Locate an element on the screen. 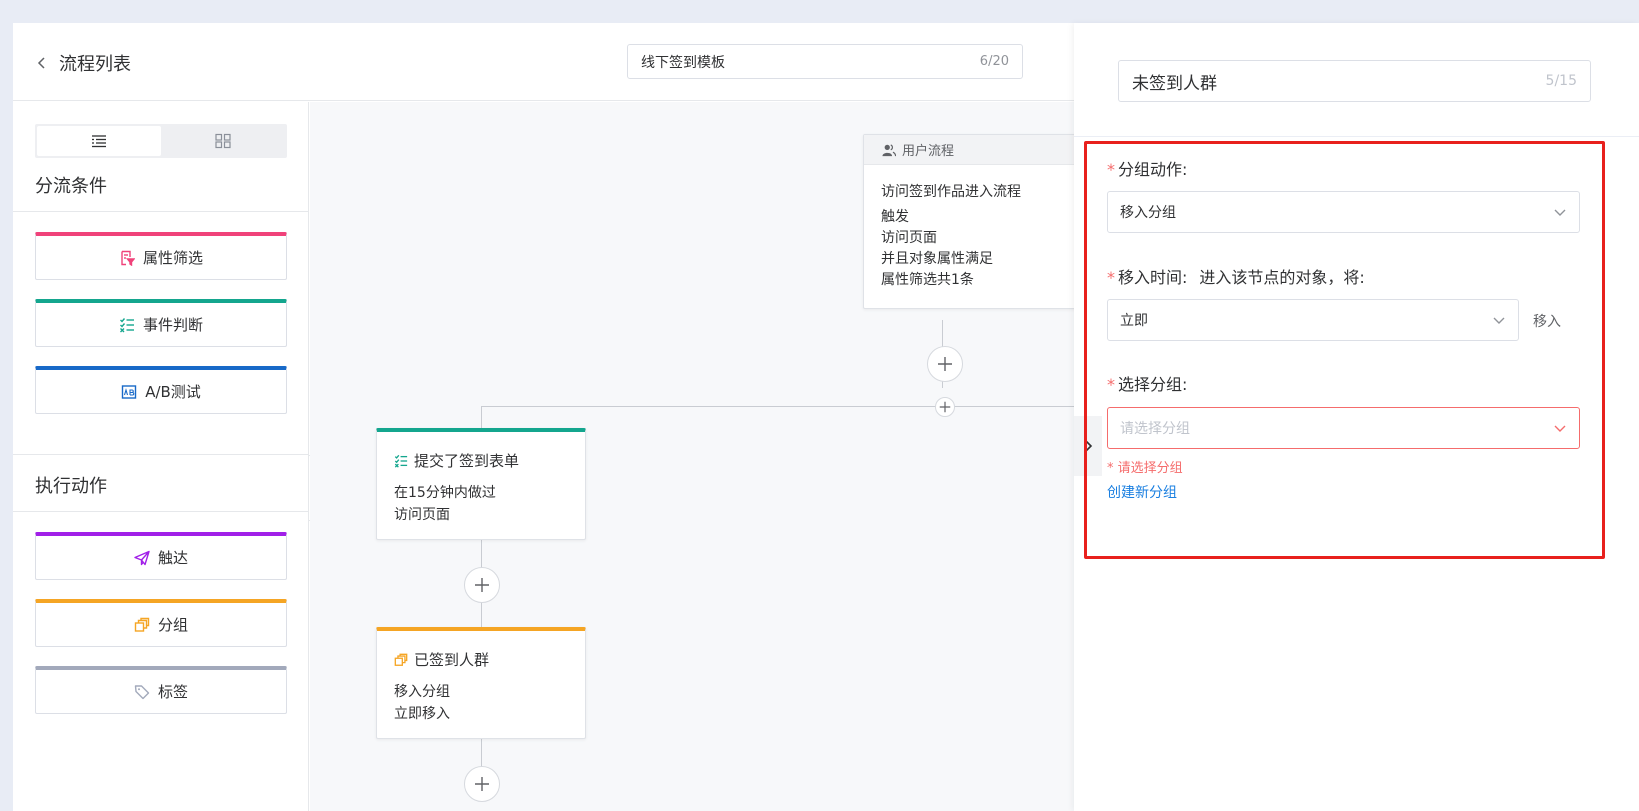 Image resolution: width=1639 pixels, height=811 pixels. back-label: 流程列表 is located at coordinates (95, 64).